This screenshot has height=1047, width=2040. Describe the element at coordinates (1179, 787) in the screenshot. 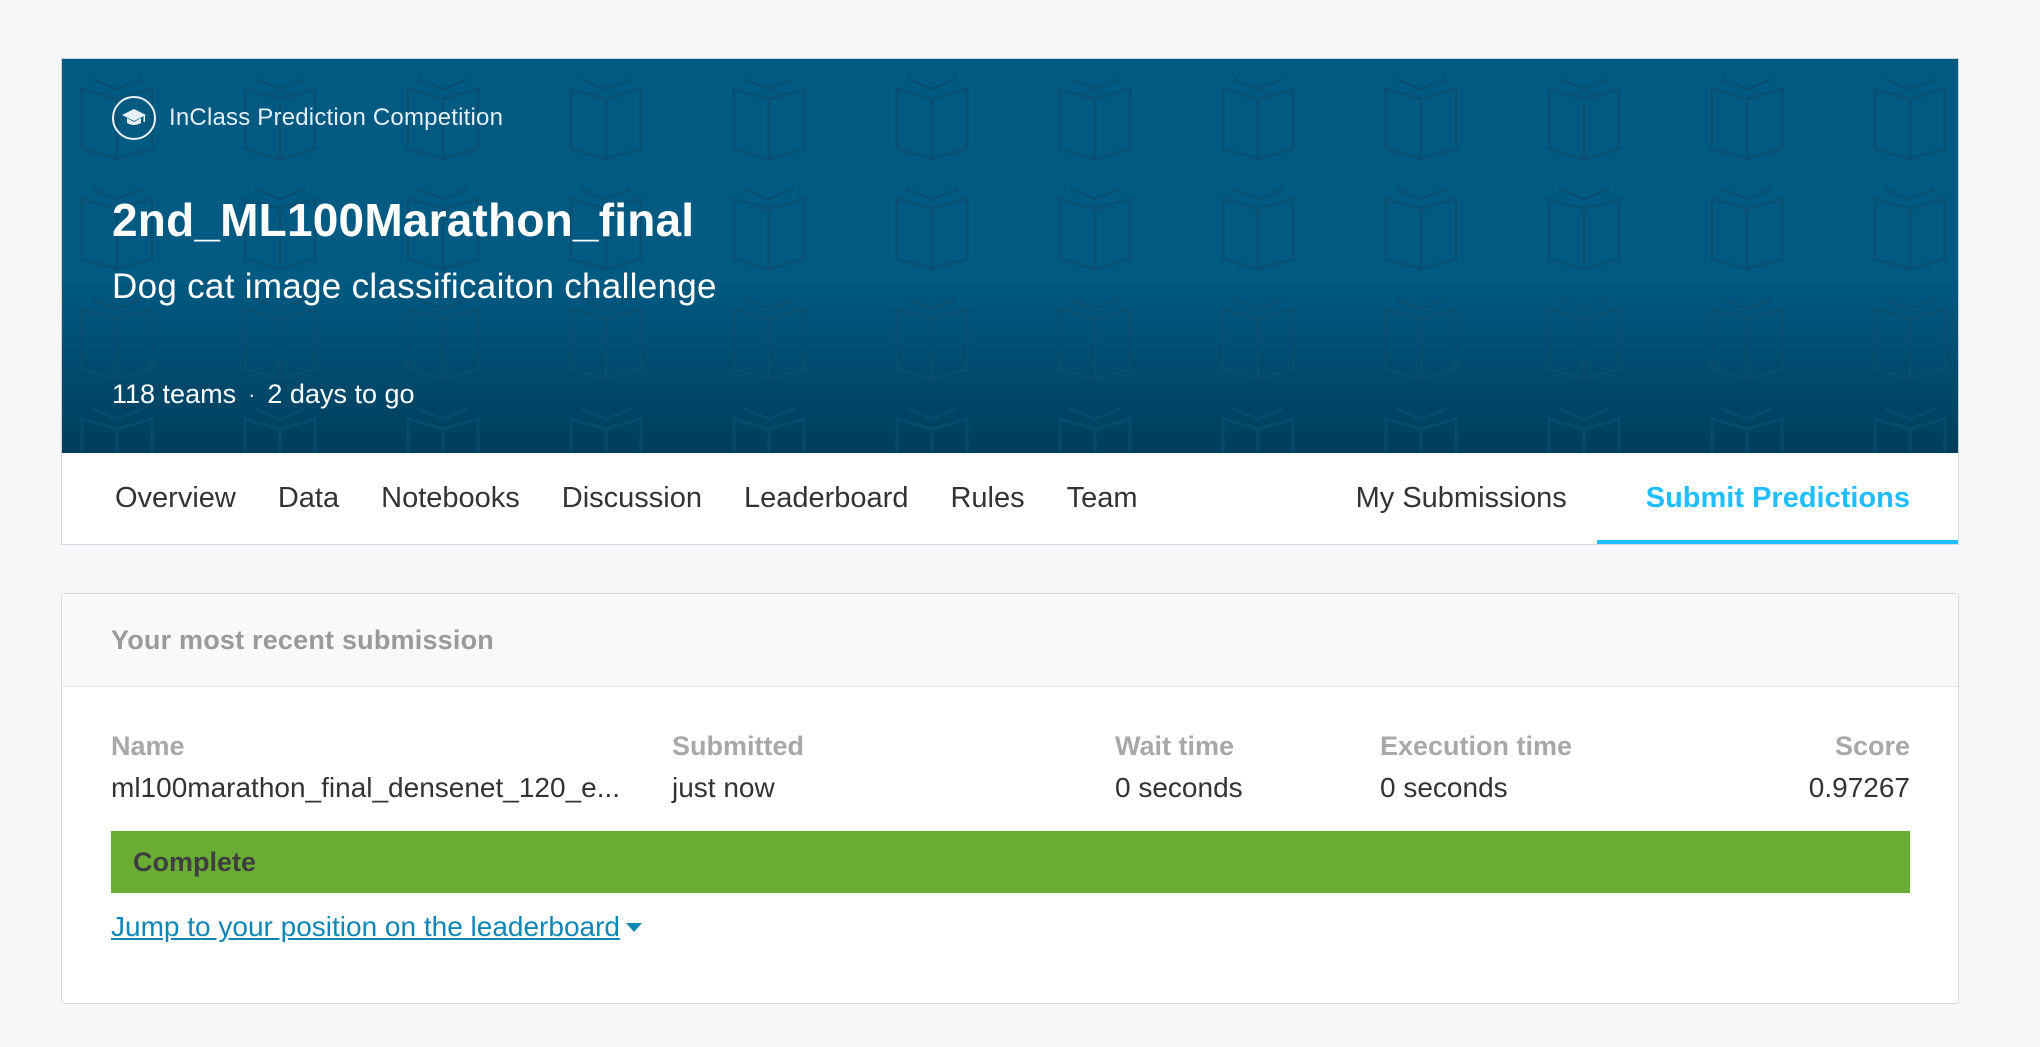

I see `wait-time-value: 0 seconds` at that location.